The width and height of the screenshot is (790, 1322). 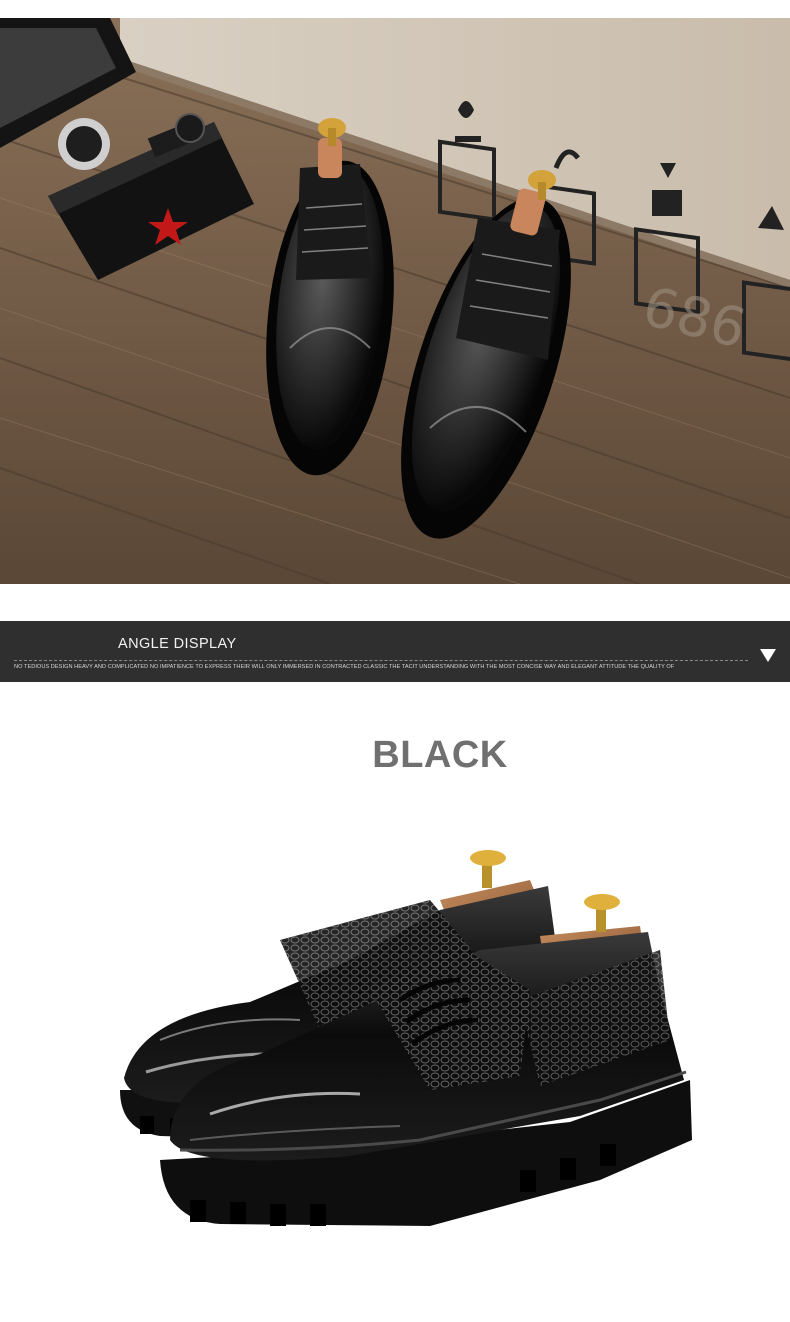 I want to click on dropdown-arrow-icon, so click(x=768, y=655).